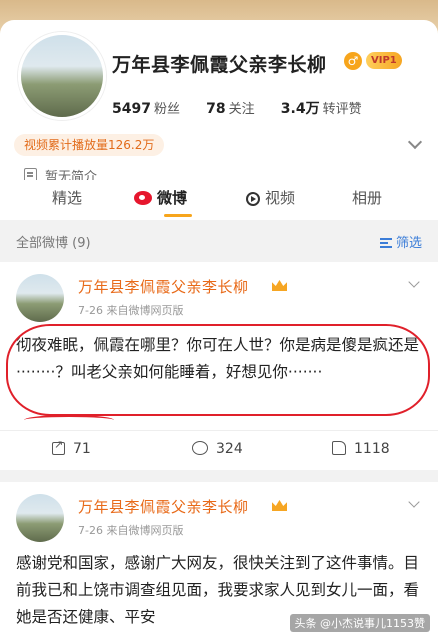 This screenshot has height=640, width=438. What do you see at coordinates (270, 197) in the screenshot?
I see `tab-video: 视频` at bounding box center [270, 197].